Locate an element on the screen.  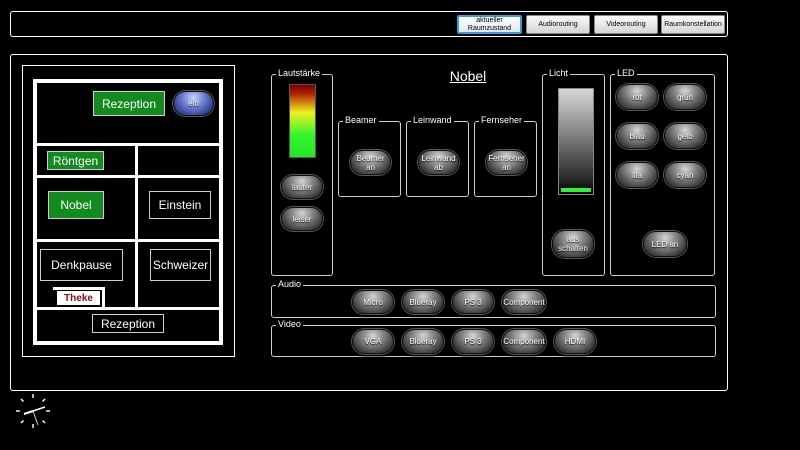
room-roentgen: Röntgen is located at coordinates (75, 160).